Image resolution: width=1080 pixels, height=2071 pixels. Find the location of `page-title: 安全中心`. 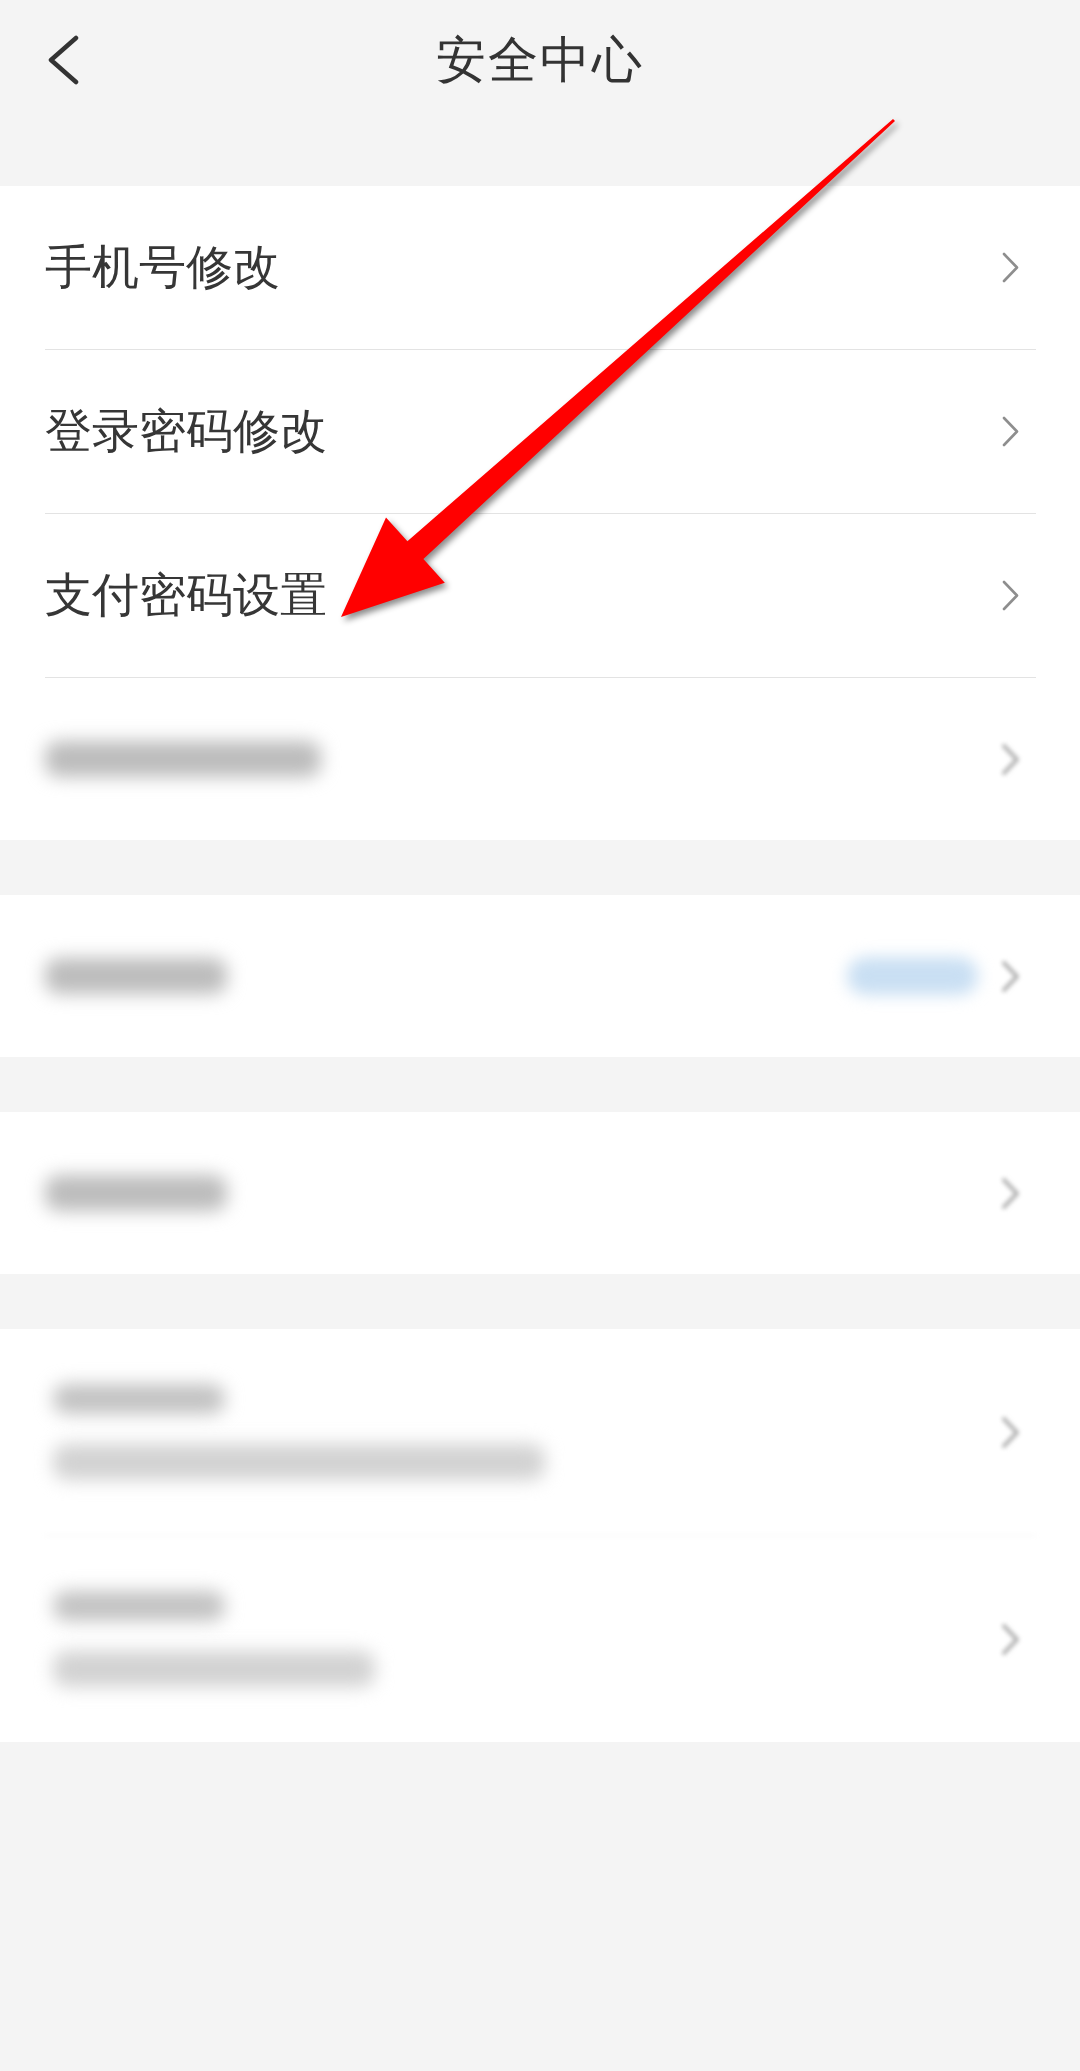

page-title: 安全中心 is located at coordinates (540, 60).